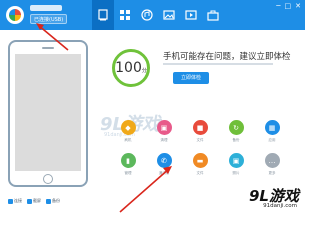 The image size is (320, 240). Describe the element at coordinates (29, 201) in the screenshot. I see `camera-icon` at that location.